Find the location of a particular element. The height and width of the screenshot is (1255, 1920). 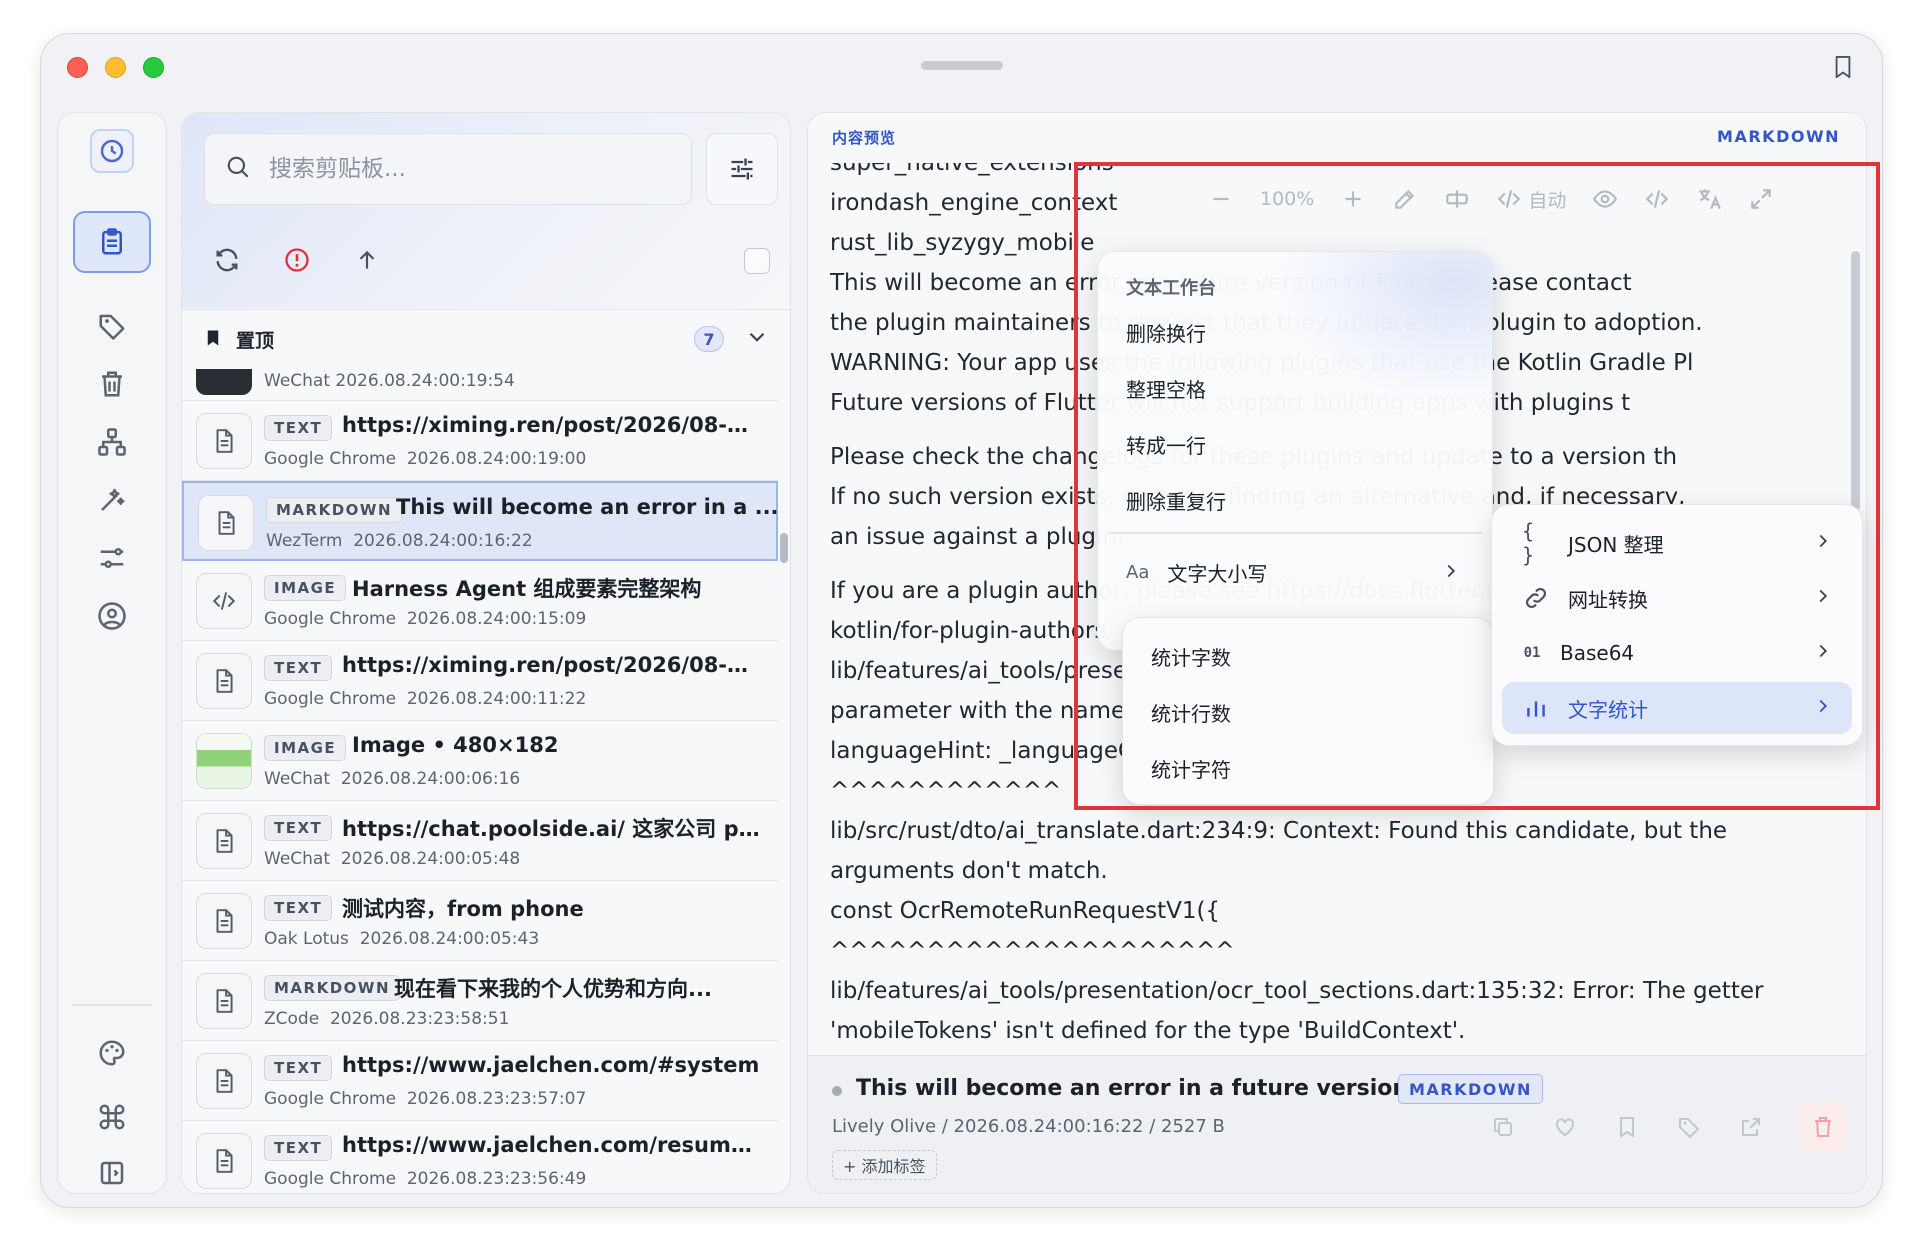

zoom-out-icon is located at coordinates (1221, 199).